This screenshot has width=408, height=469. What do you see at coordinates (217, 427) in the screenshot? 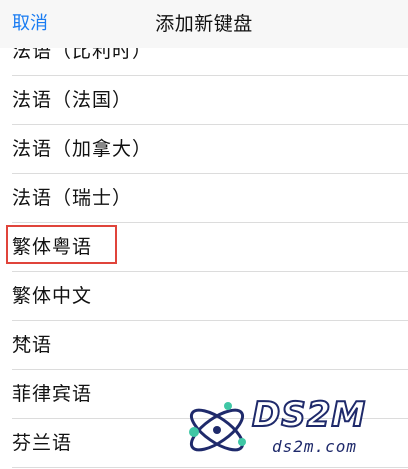
I see `atom-logo-icon` at bounding box center [217, 427].